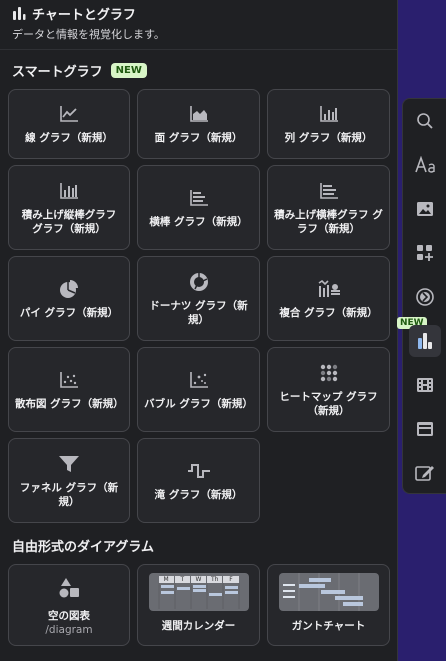  I want to click on line-chart-card: 線 グラフ（新規）, so click(69, 124).